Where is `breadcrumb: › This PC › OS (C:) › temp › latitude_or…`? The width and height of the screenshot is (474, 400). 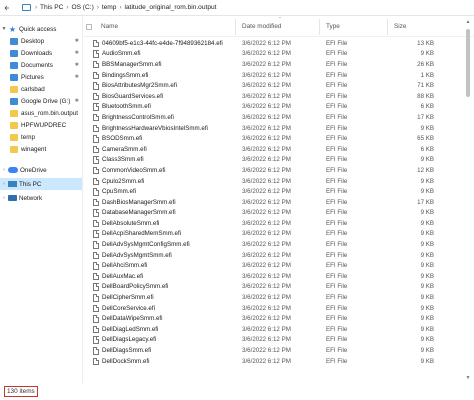 breadcrumb: › This PC › OS (C:) › temp › latitude_or… is located at coordinates (120, 8).